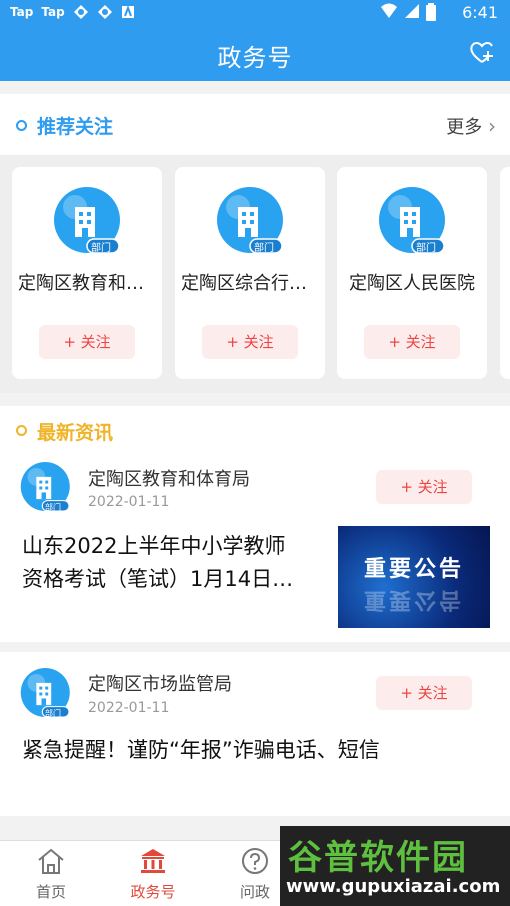 This screenshot has width=510, height=906. I want to click on status-bar: Tap Tap 6:41, so click(255, 13).